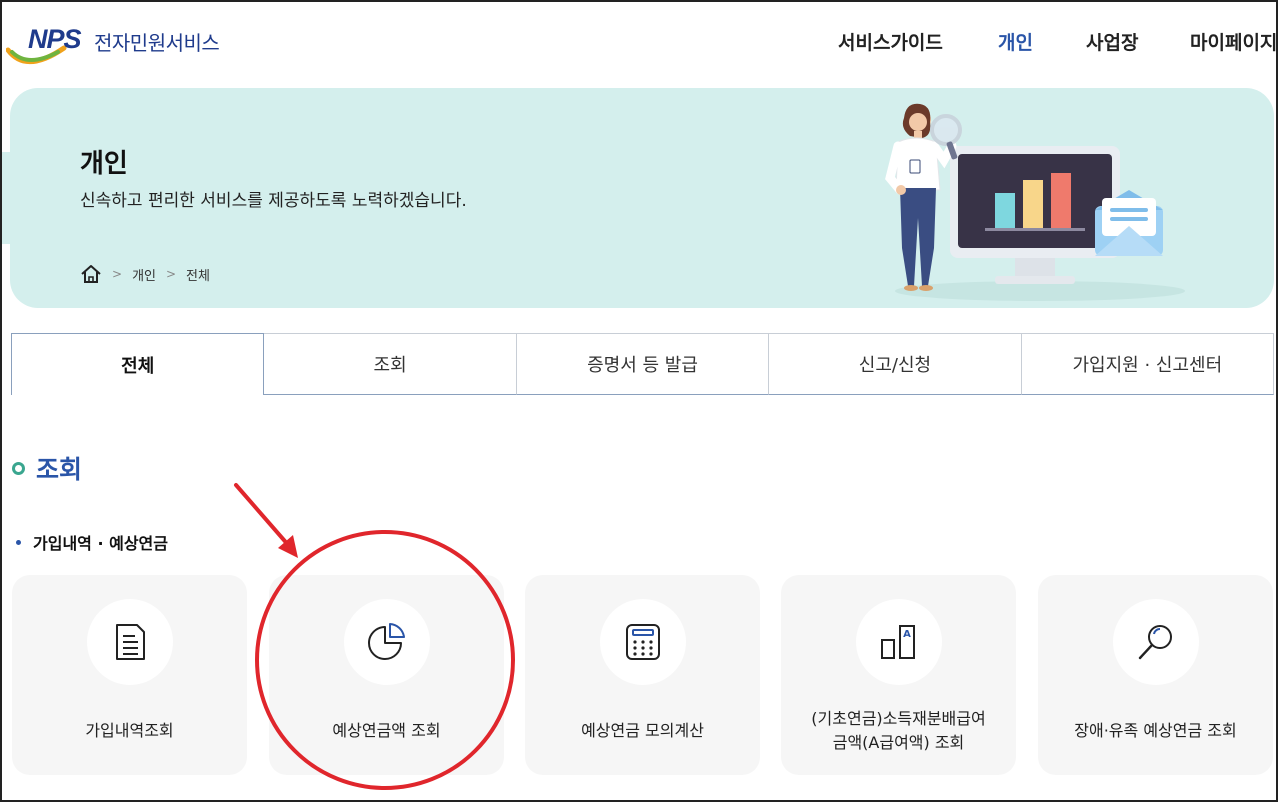 The height and width of the screenshot is (802, 1278). Describe the element at coordinates (898, 642) in the screenshot. I see `building-a-icon: A` at that location.